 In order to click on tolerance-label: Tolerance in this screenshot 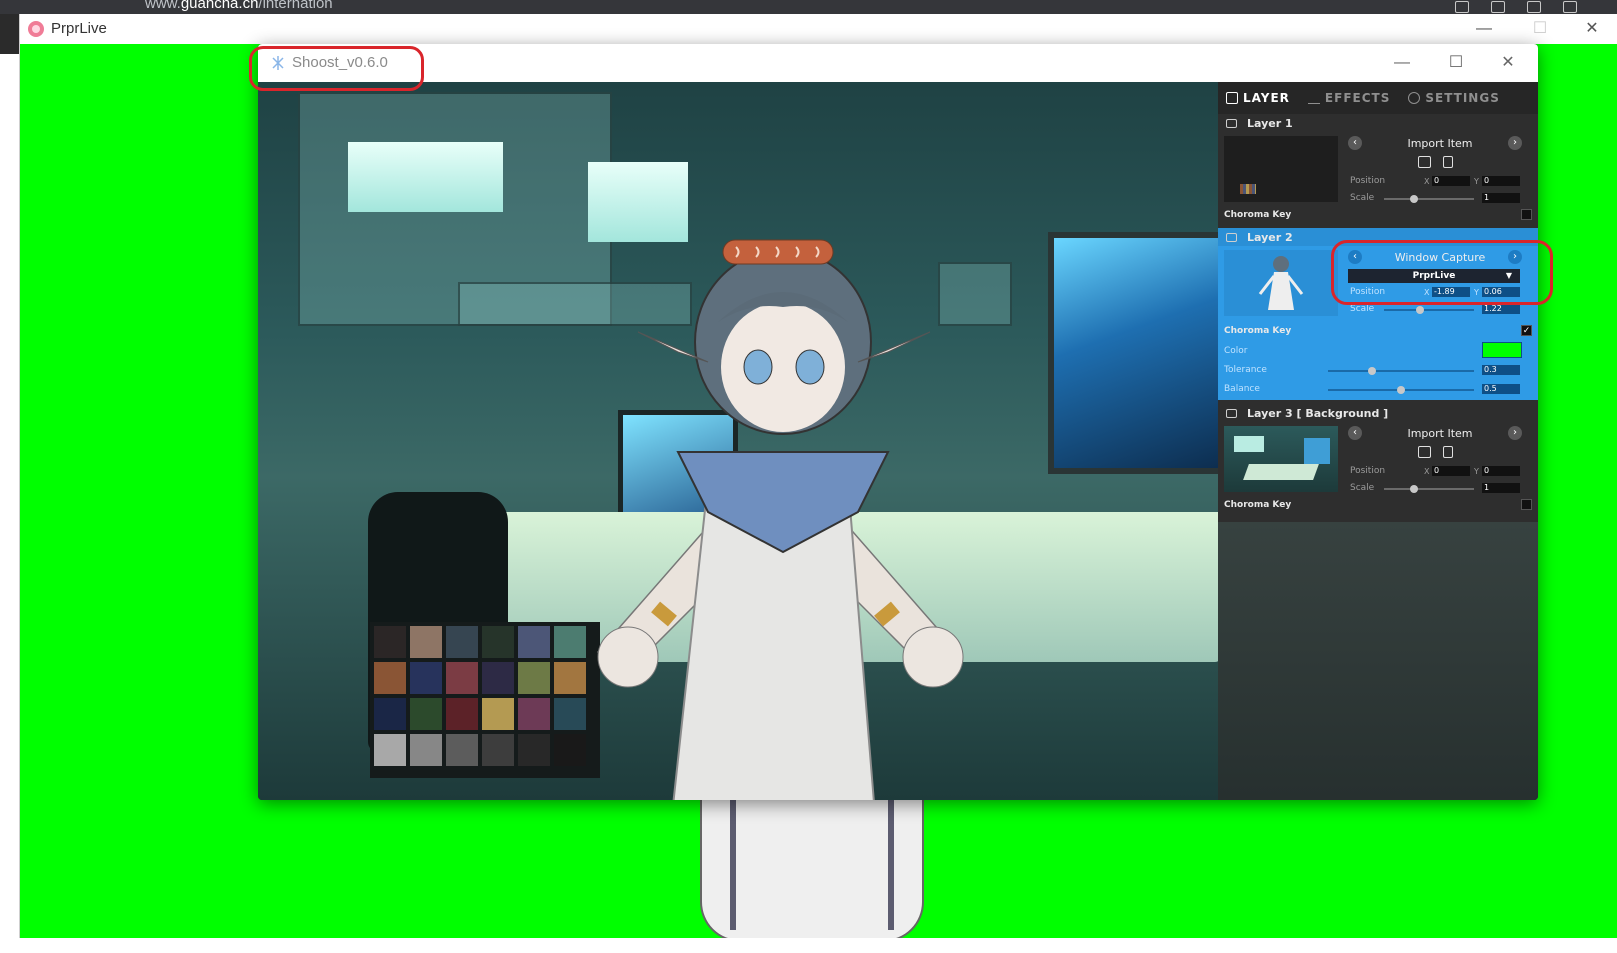, I will do `click(1245, 370)`.